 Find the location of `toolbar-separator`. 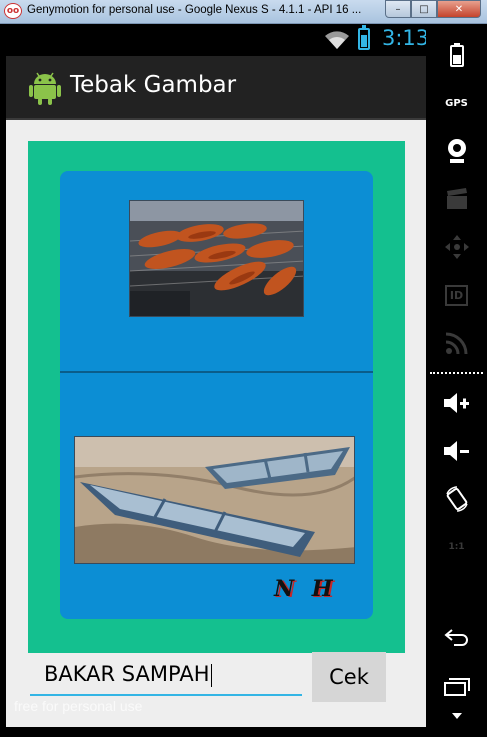

toolbar-separator is located at coordinates (456, 373).